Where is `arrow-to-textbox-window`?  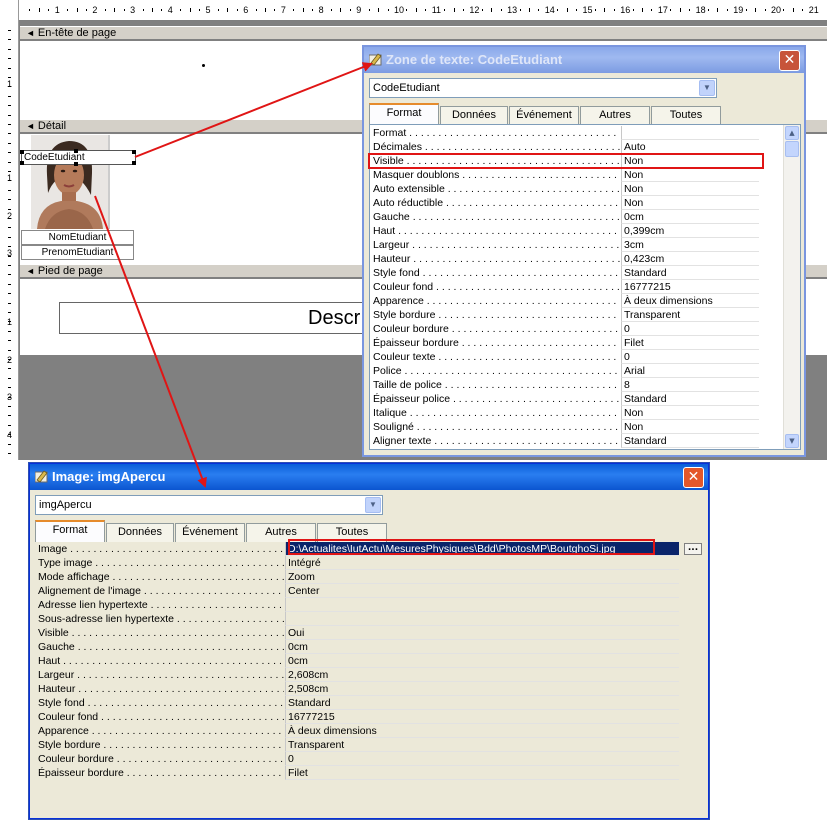
arrow-to-textbox-window is located at coordinates (253, 110).